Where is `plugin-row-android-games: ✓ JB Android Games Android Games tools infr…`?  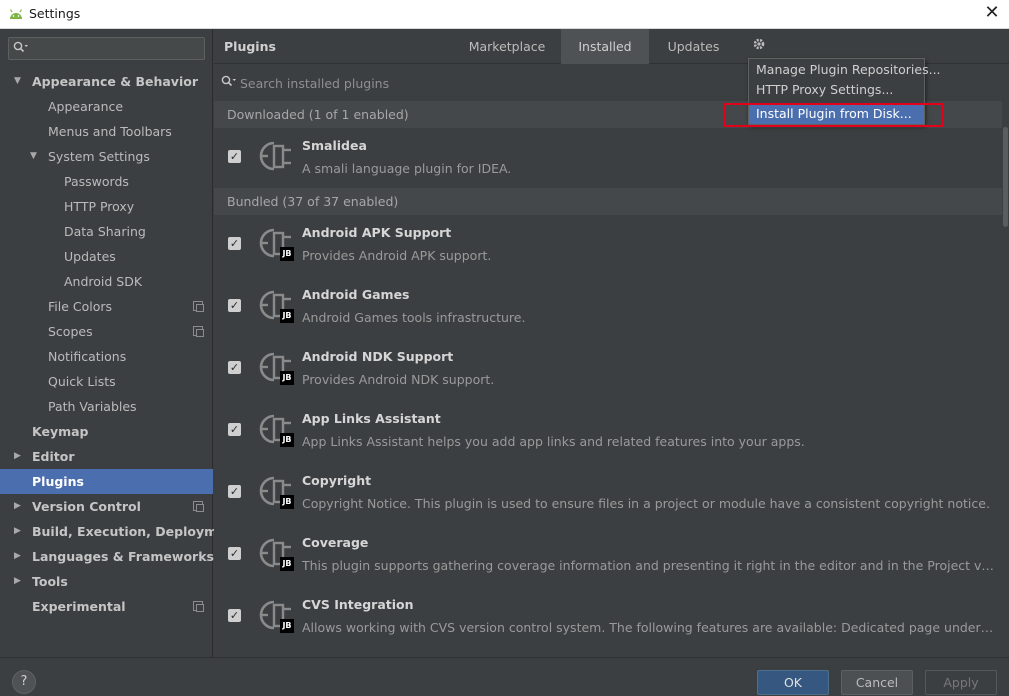 plugin-row-android-games: ✓ JB Android Games Android Games tools infr… is located at coordinates (608, 308).